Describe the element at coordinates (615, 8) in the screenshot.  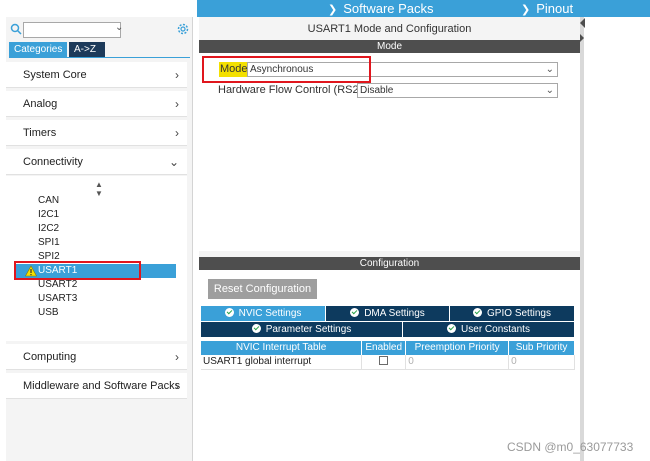
I see `top-menu-bar-right` at that location.